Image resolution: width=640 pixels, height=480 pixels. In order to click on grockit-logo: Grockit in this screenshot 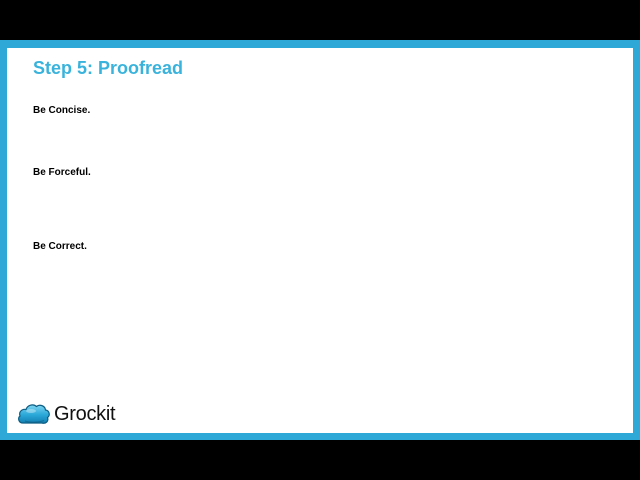, I will do `click(66, 414)`.